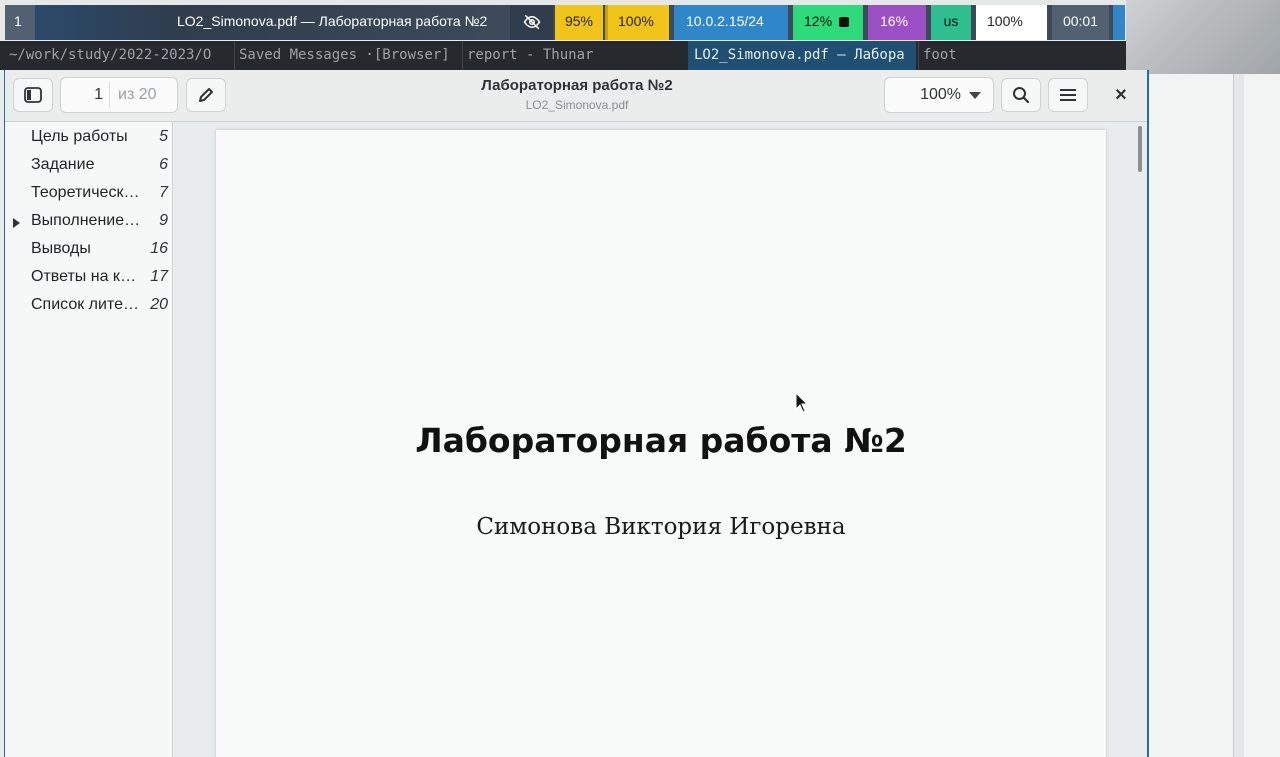 The image size is (1280, 757). I want to click on network-address: 10.0.2.15/24, so click(731, 22).